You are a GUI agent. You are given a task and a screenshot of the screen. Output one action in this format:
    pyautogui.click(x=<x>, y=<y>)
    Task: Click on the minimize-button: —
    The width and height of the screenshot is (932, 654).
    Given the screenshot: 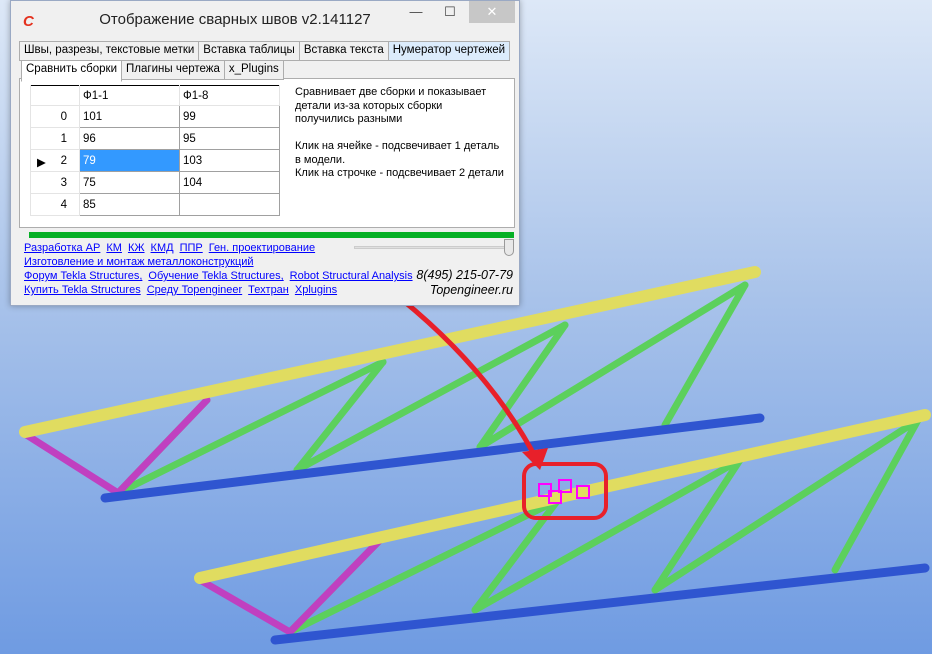 What is the action you would take?
    pyautogui.click(x=416, y=12)
    